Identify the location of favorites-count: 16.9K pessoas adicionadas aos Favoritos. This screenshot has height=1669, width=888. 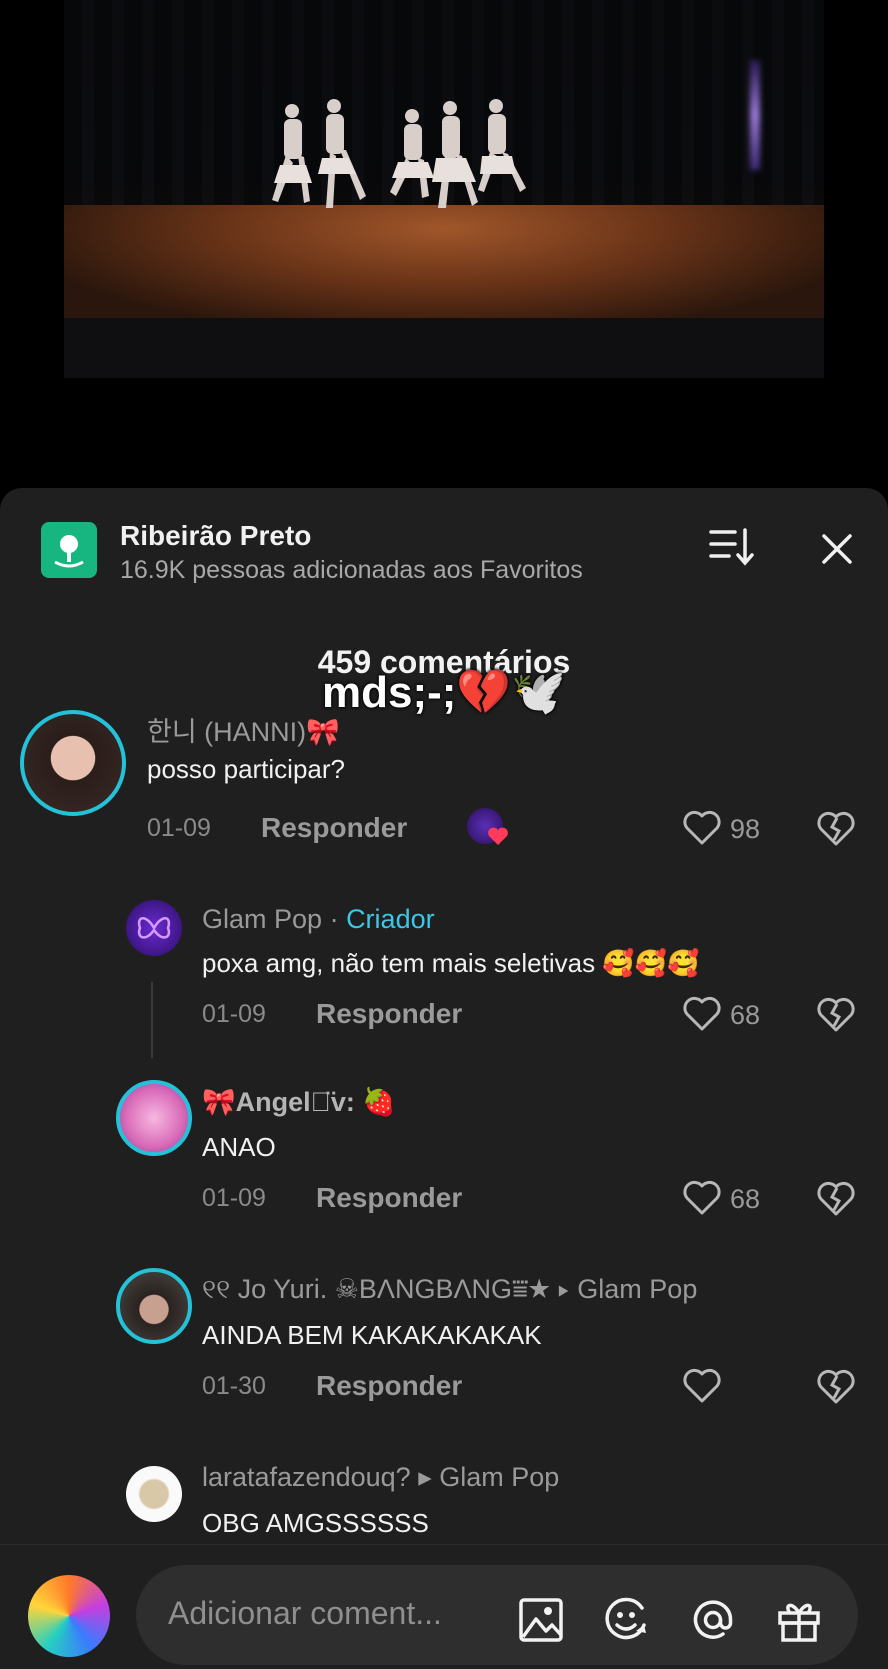
(351, 570).